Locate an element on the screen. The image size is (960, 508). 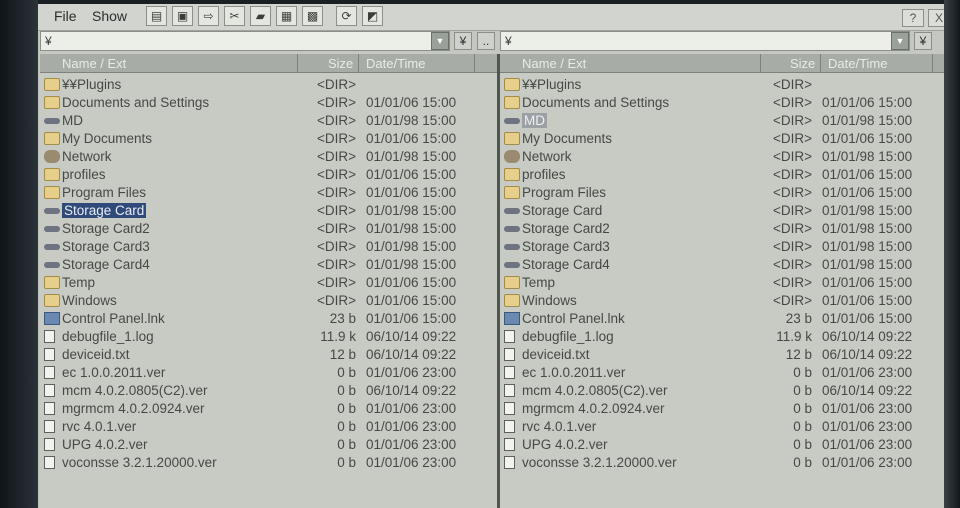
options-icon: ◩ is located at coordinates (372, 16).